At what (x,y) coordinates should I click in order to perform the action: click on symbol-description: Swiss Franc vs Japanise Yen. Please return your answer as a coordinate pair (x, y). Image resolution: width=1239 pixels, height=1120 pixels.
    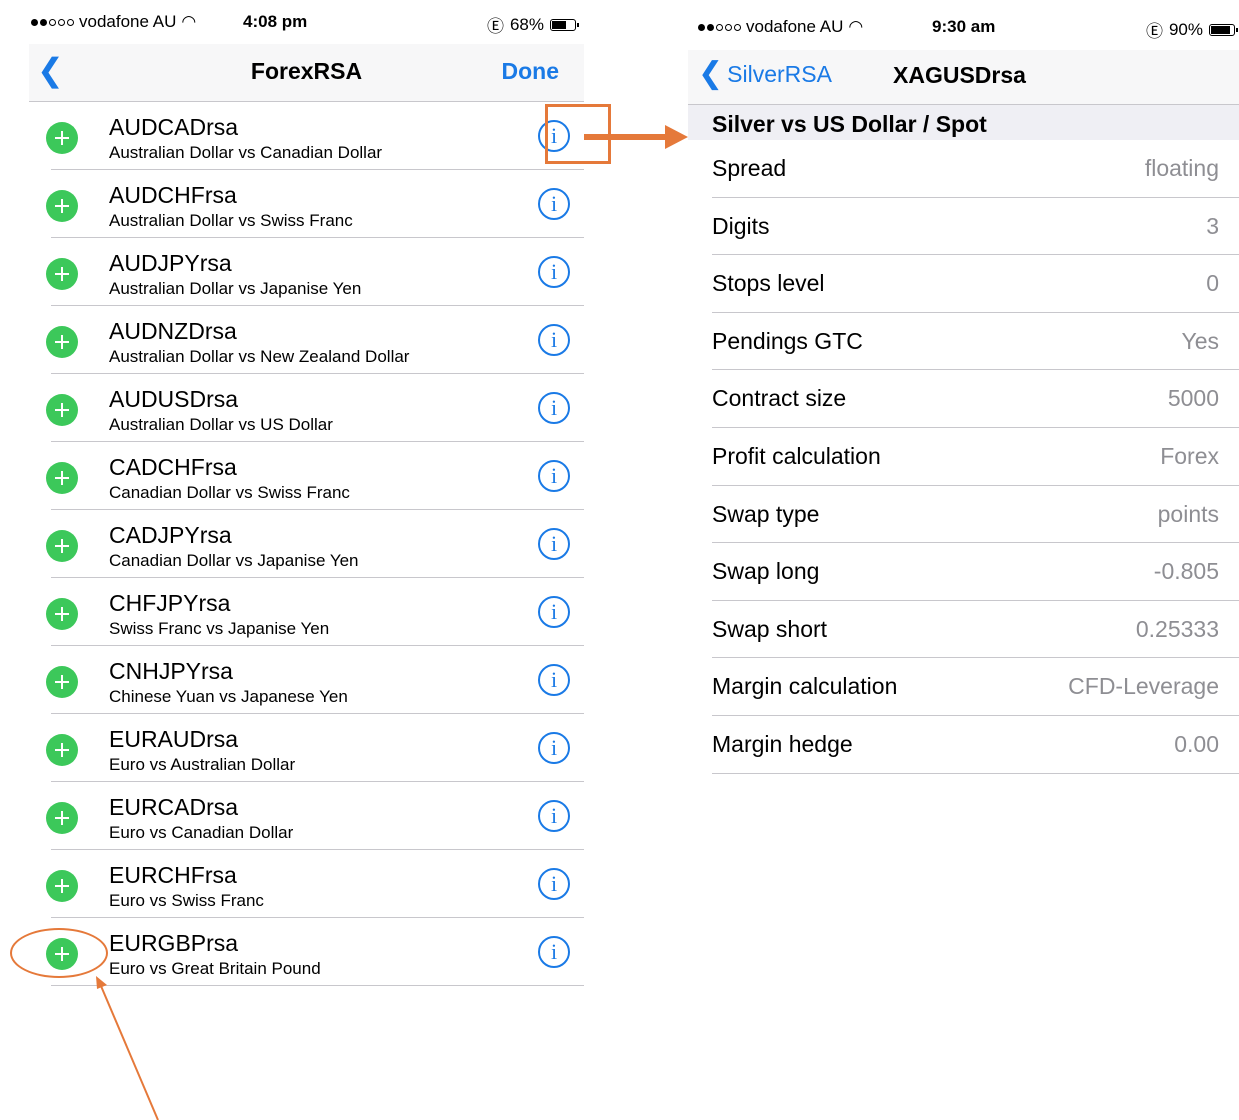
    Looking at the image, I should click on (219, 628).